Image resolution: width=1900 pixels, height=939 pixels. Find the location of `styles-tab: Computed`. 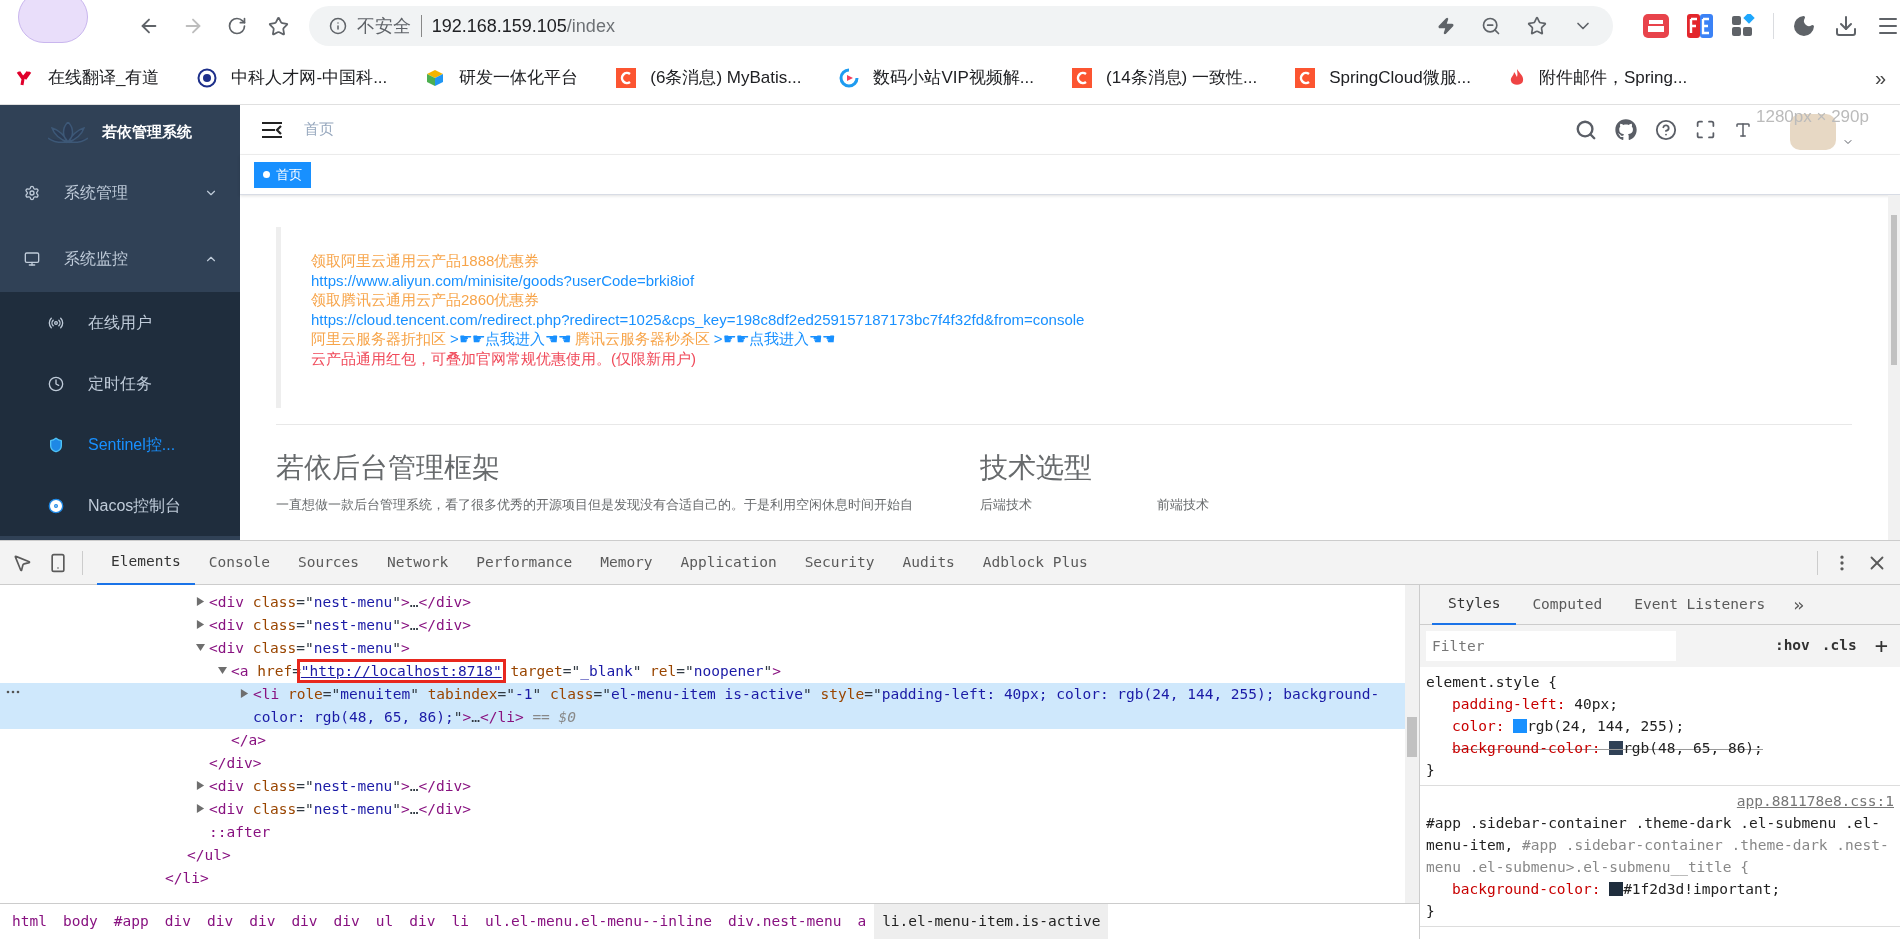

styles-tab: Computed is located at coordinates (1567, 604).